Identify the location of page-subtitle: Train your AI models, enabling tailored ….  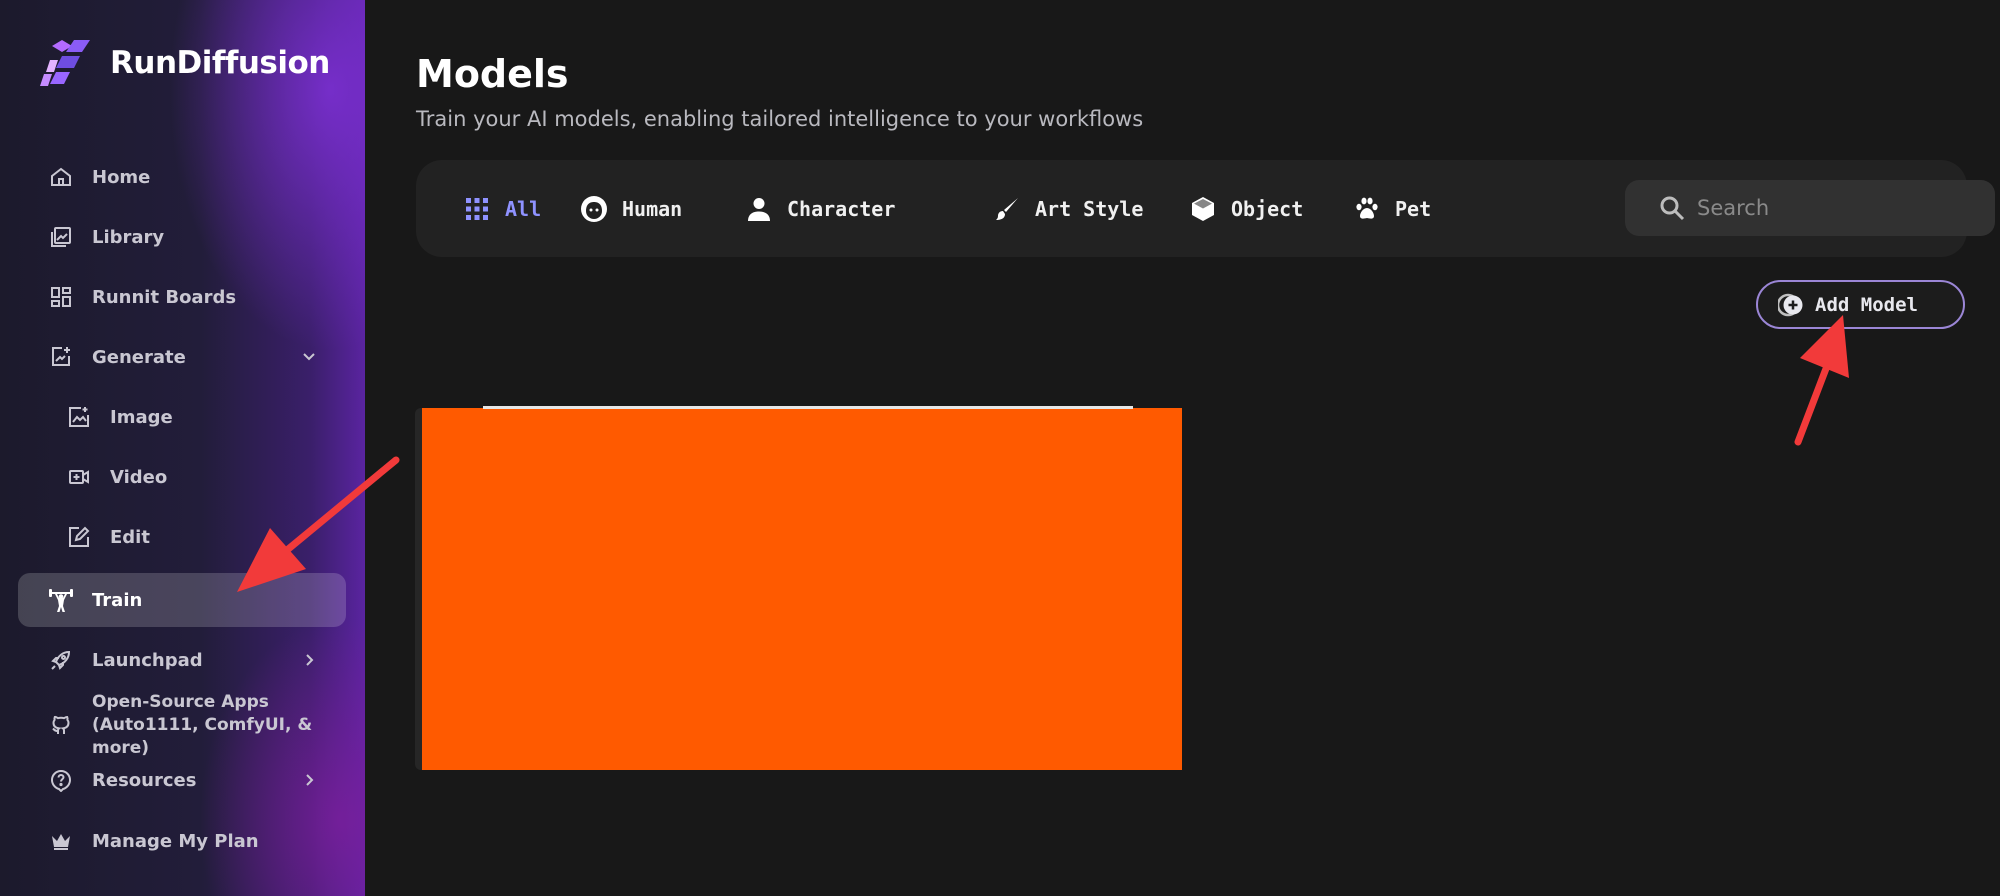
(780, 119).